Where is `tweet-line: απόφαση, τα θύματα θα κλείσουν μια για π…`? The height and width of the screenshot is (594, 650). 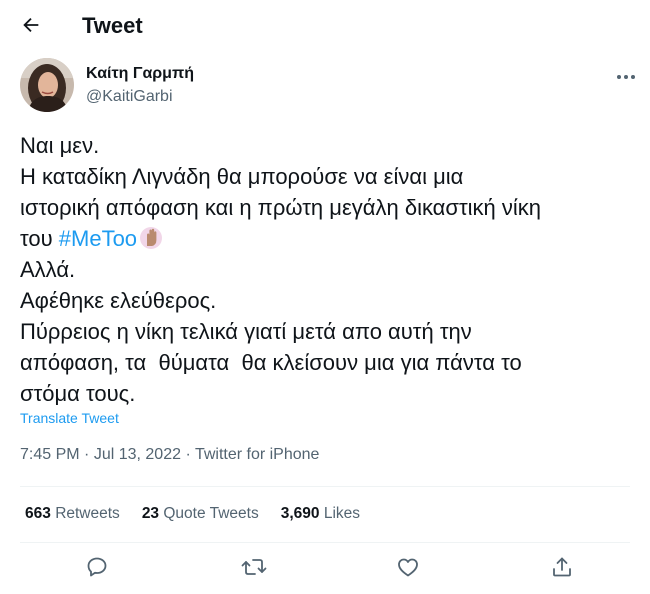 tweet-line: απόφαση, τα θύματα θα κλείσουν μια για π… is located at coordinates (271, 362).